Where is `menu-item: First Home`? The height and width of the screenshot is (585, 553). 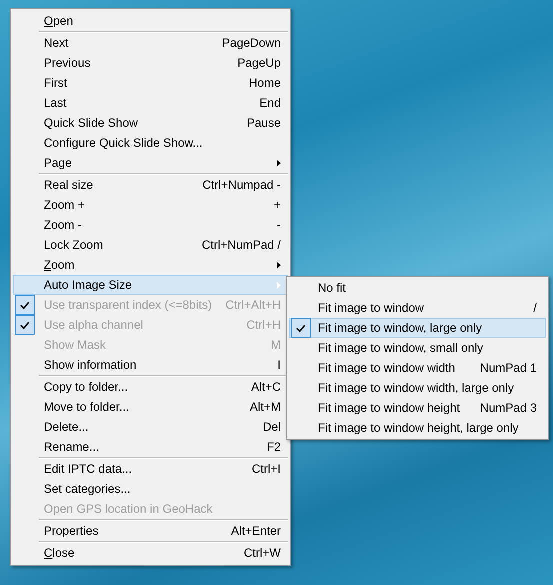 menu-item: First Home is located at coordinates (150, 83).